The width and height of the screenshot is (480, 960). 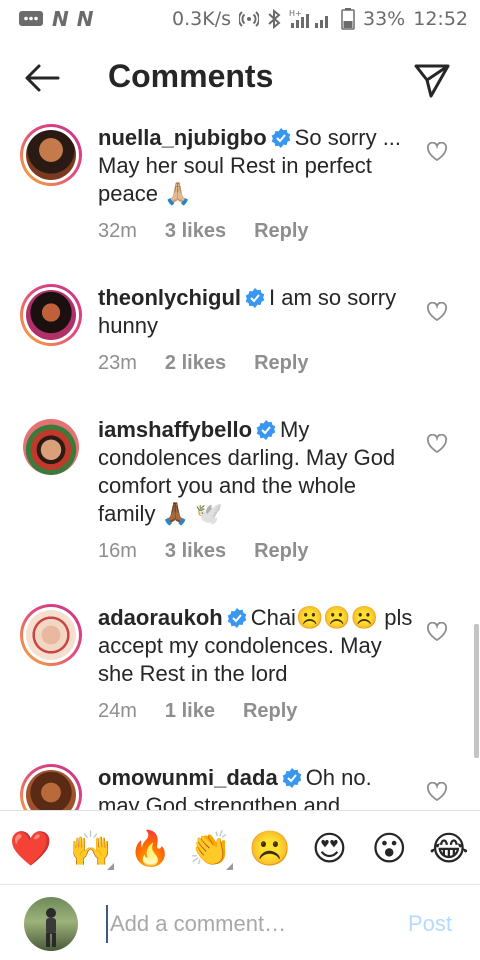 I want to click on comment-meta: 32m 3 likes Reply, so click(x=203, y=231).